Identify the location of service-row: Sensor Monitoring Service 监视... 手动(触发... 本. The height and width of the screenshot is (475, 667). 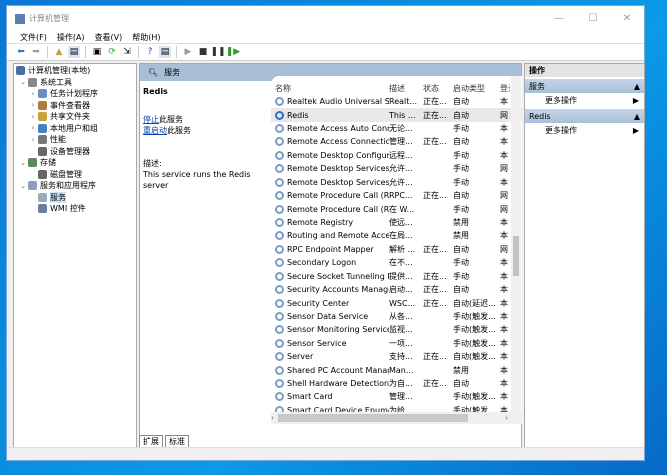
(396, 329).